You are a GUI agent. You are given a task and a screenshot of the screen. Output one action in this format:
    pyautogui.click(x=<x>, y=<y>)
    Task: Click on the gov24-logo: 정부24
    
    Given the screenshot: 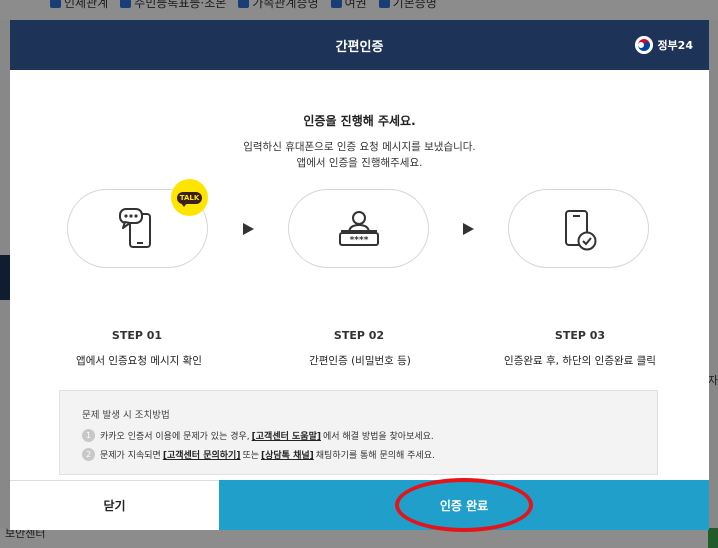 What is the action you would take?
    pyautogui.click(x=664, y=45)
    